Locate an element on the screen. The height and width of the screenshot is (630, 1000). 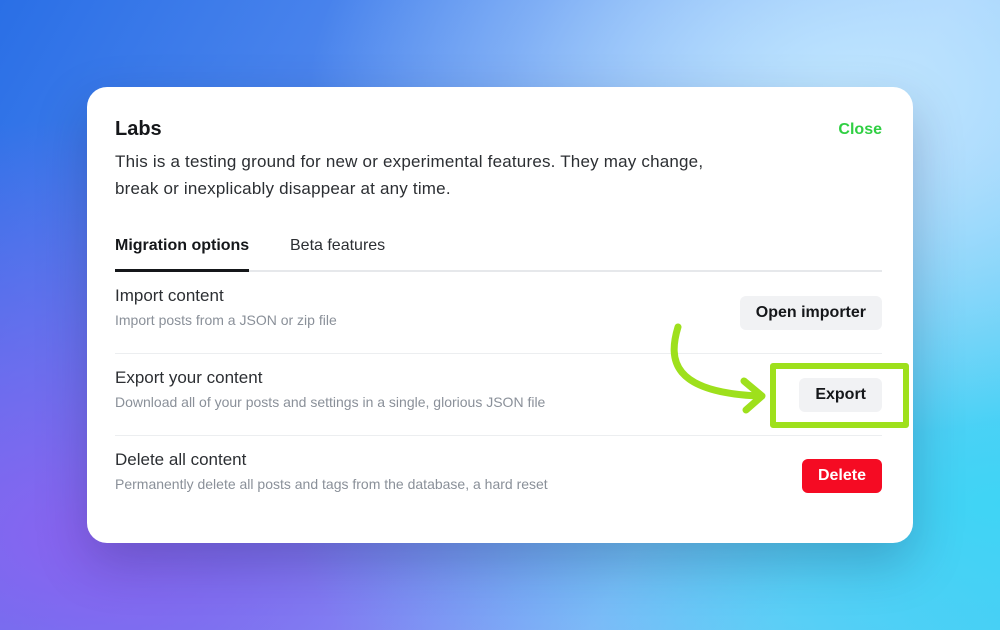
arrow-annotation-icon is located at coordinates (718, 368).